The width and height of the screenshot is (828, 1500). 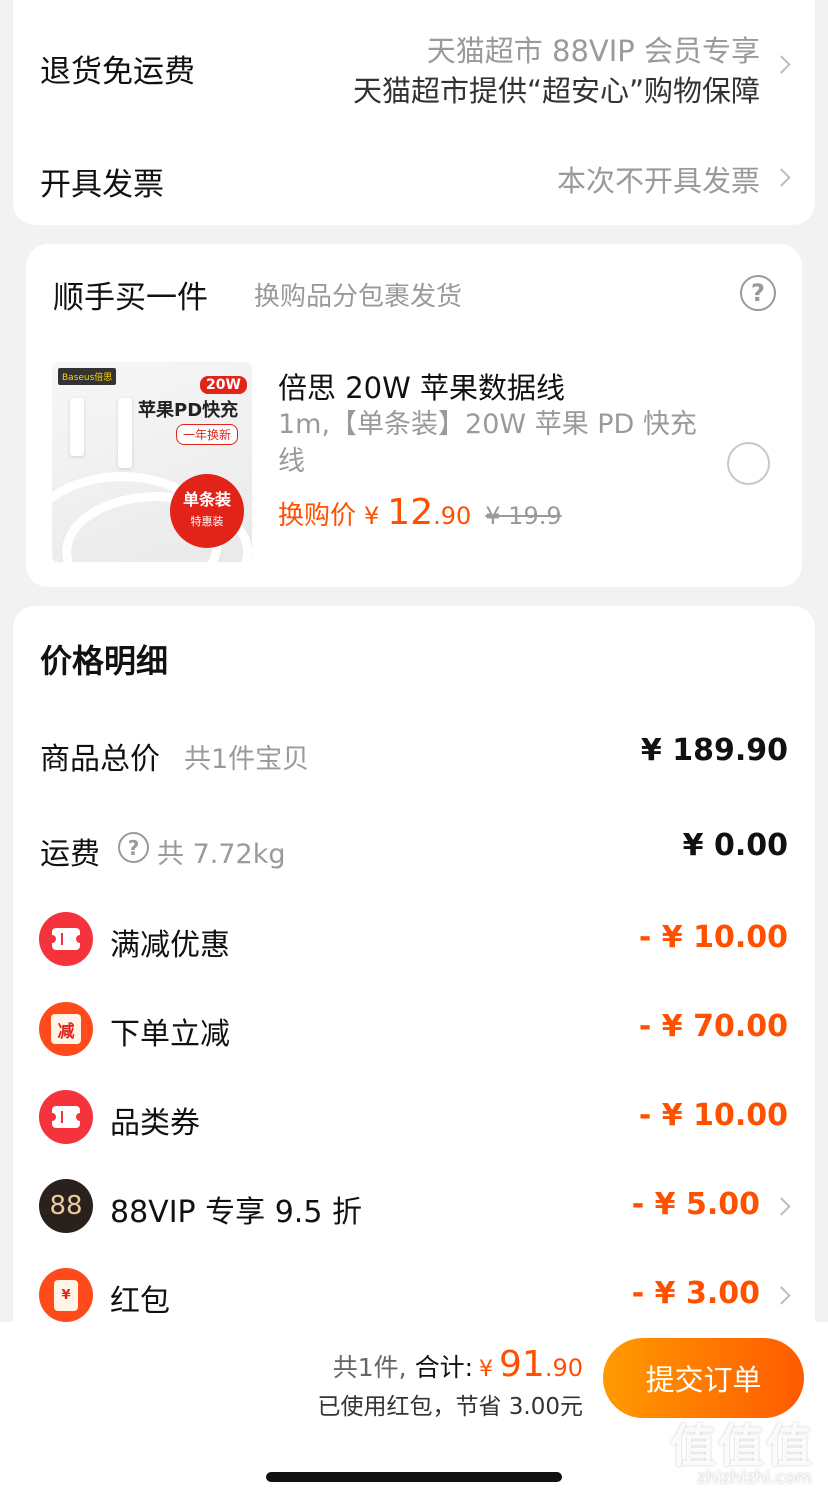 What do you see at coordinates (486, 1369) in the screenshot?
I see `total-currency: ¥` at bounding box center [486, 1369].